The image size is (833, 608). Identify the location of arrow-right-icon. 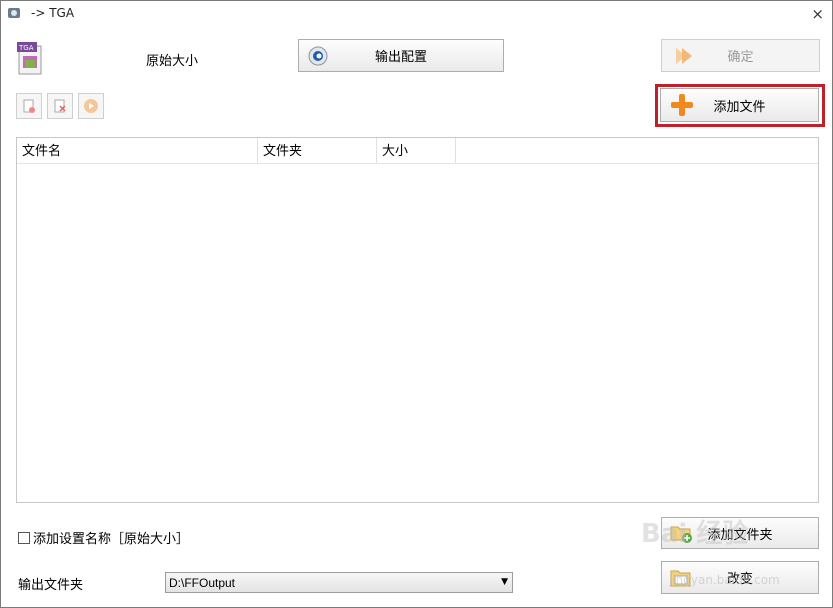
(684, 55).